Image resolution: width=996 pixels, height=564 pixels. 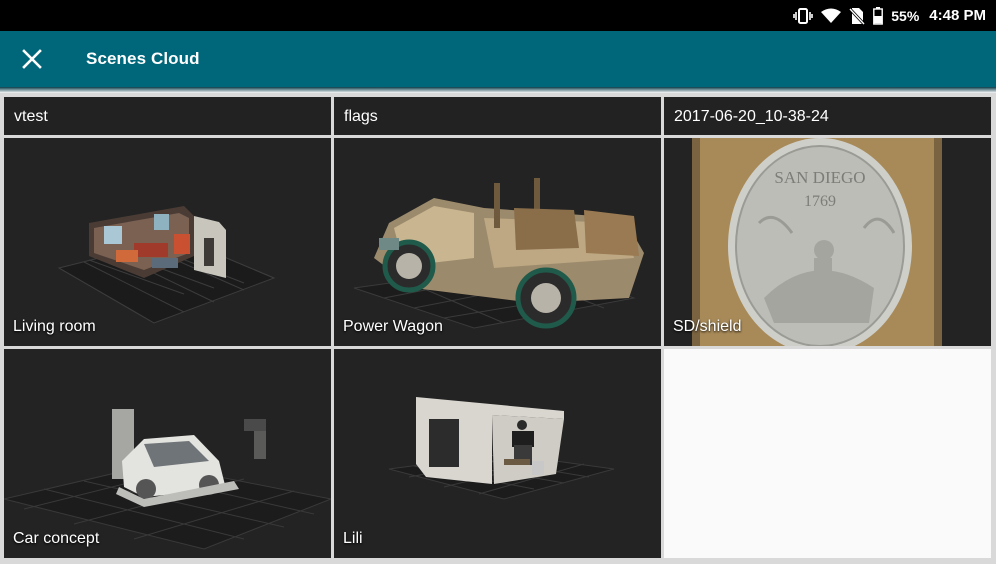 I want to click on scene-tile: Living room, so click(x=167, y=242).